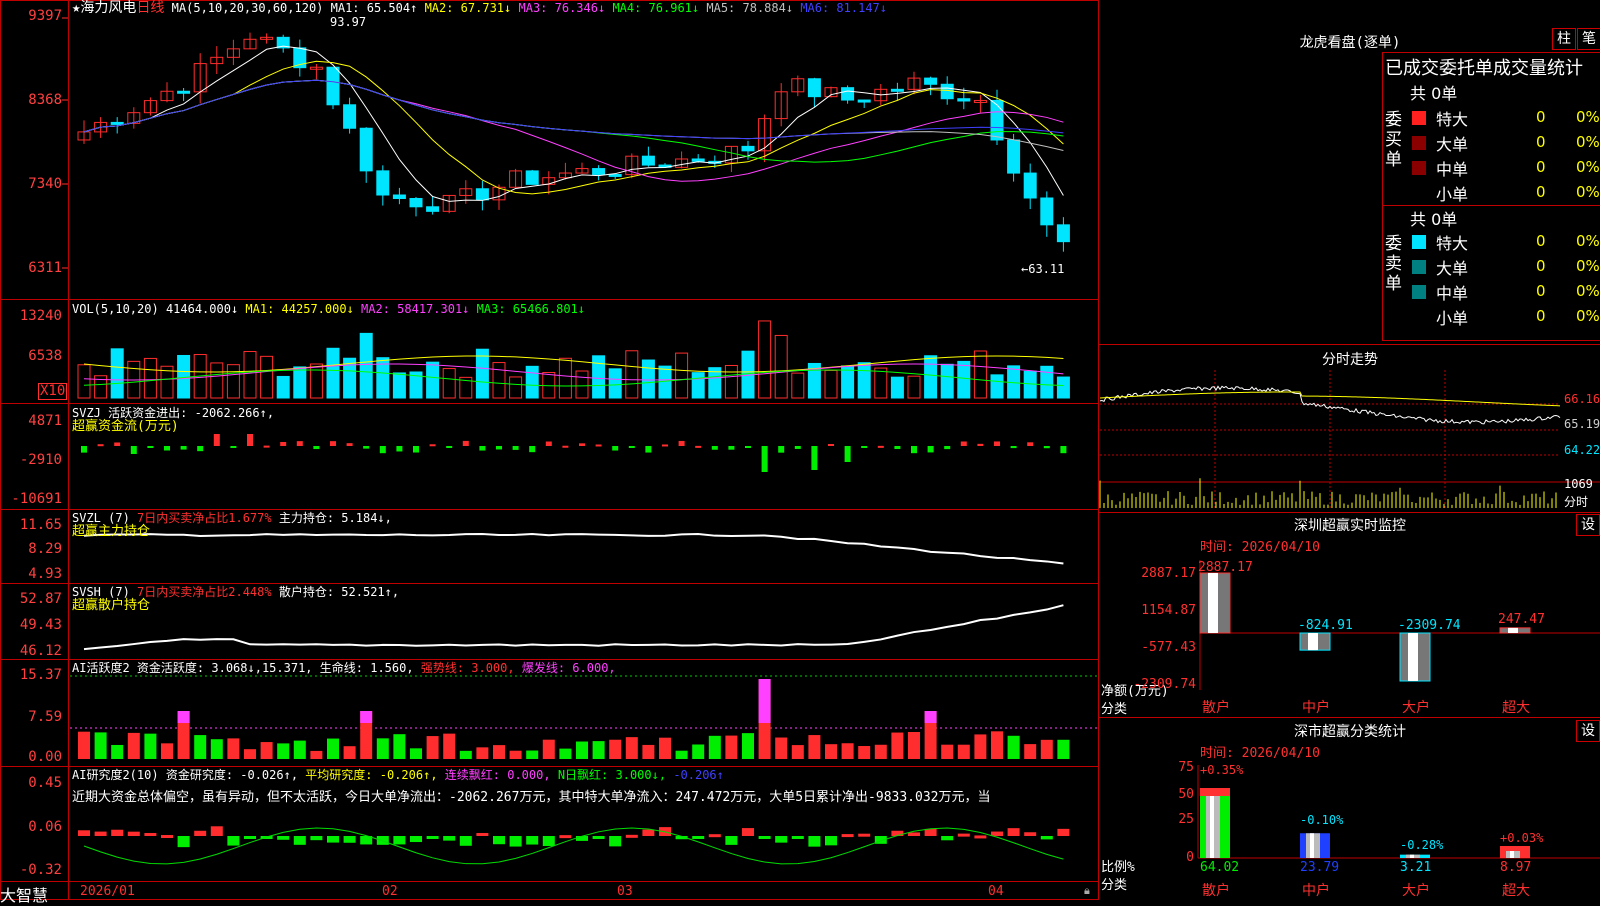 This screenshot has width=1600, height=906. Describe the element at coordinates (573, 627) in the screenshot. I see `svsh-line` at that location.